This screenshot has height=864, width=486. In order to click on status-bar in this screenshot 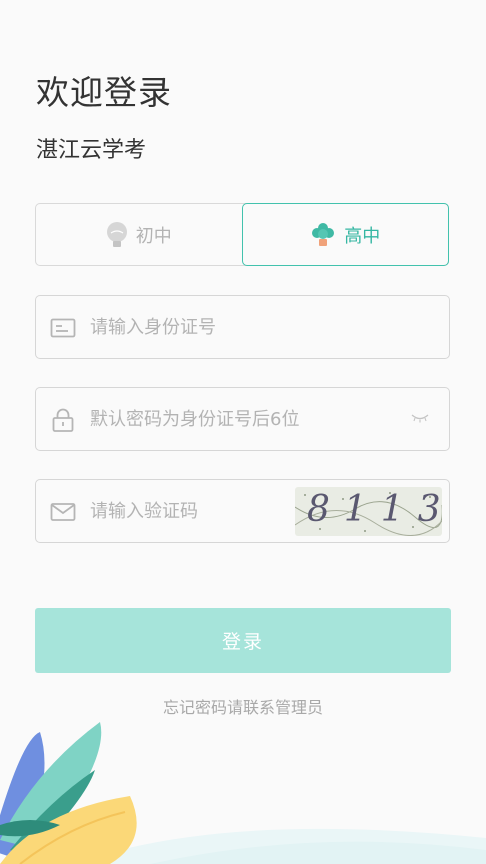, I will do `click(243, 14)`.